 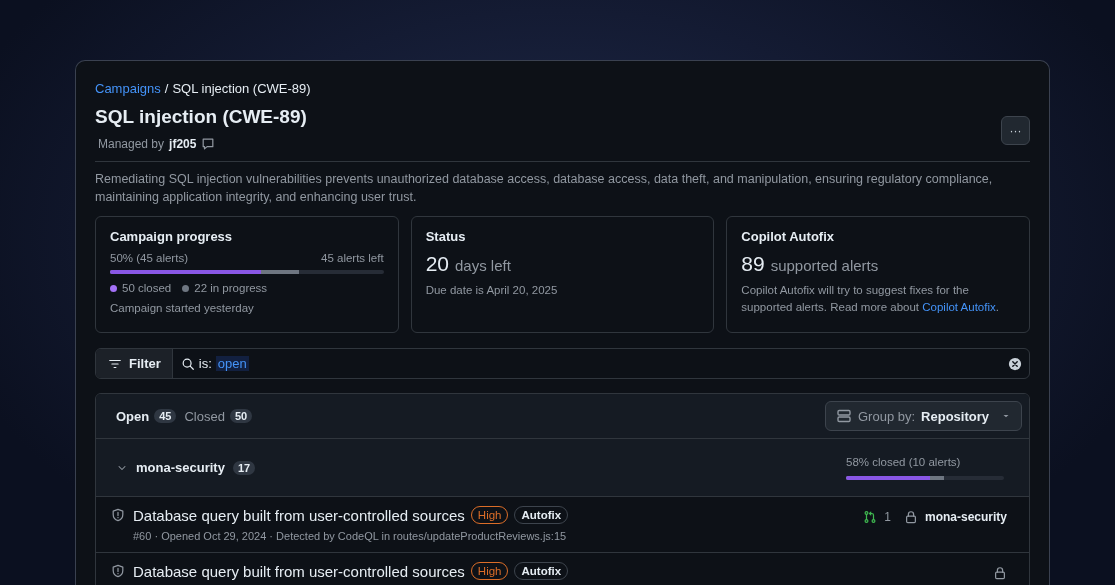 I want to click on count-badge: 45, so click(x=165, y=416).